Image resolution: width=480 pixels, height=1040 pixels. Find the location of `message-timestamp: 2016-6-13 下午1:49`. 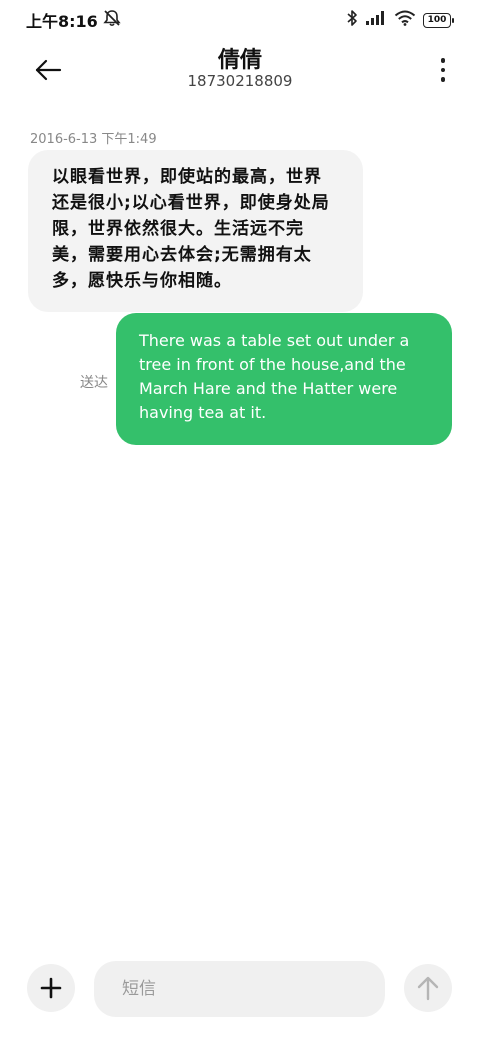

message-timestamp: 2016-6-13 下午1:49 is located at coordinates (93, 139).